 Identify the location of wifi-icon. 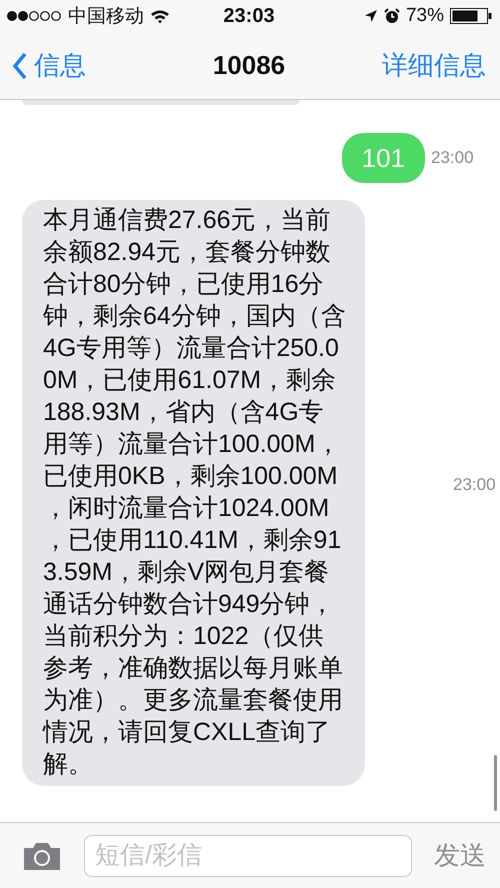
(160, 16).